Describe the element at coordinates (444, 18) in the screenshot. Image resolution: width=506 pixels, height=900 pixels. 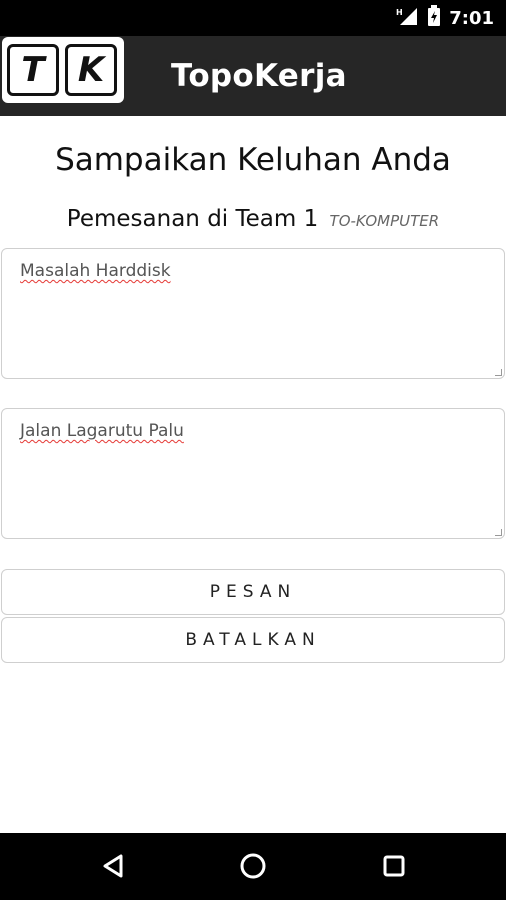
I see `status-icons: H 7:01` at that location.